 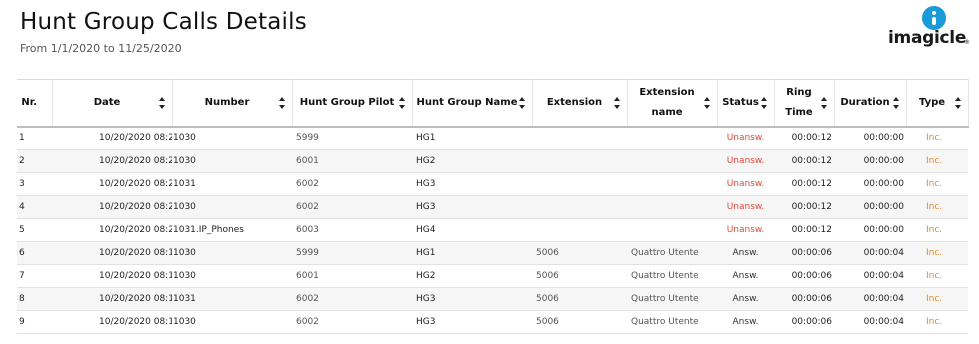 What do you see at coordinates (870, 322) in the screenshot?
I see `cell-duration: 00:00:04` at bounding box center [870, 322].